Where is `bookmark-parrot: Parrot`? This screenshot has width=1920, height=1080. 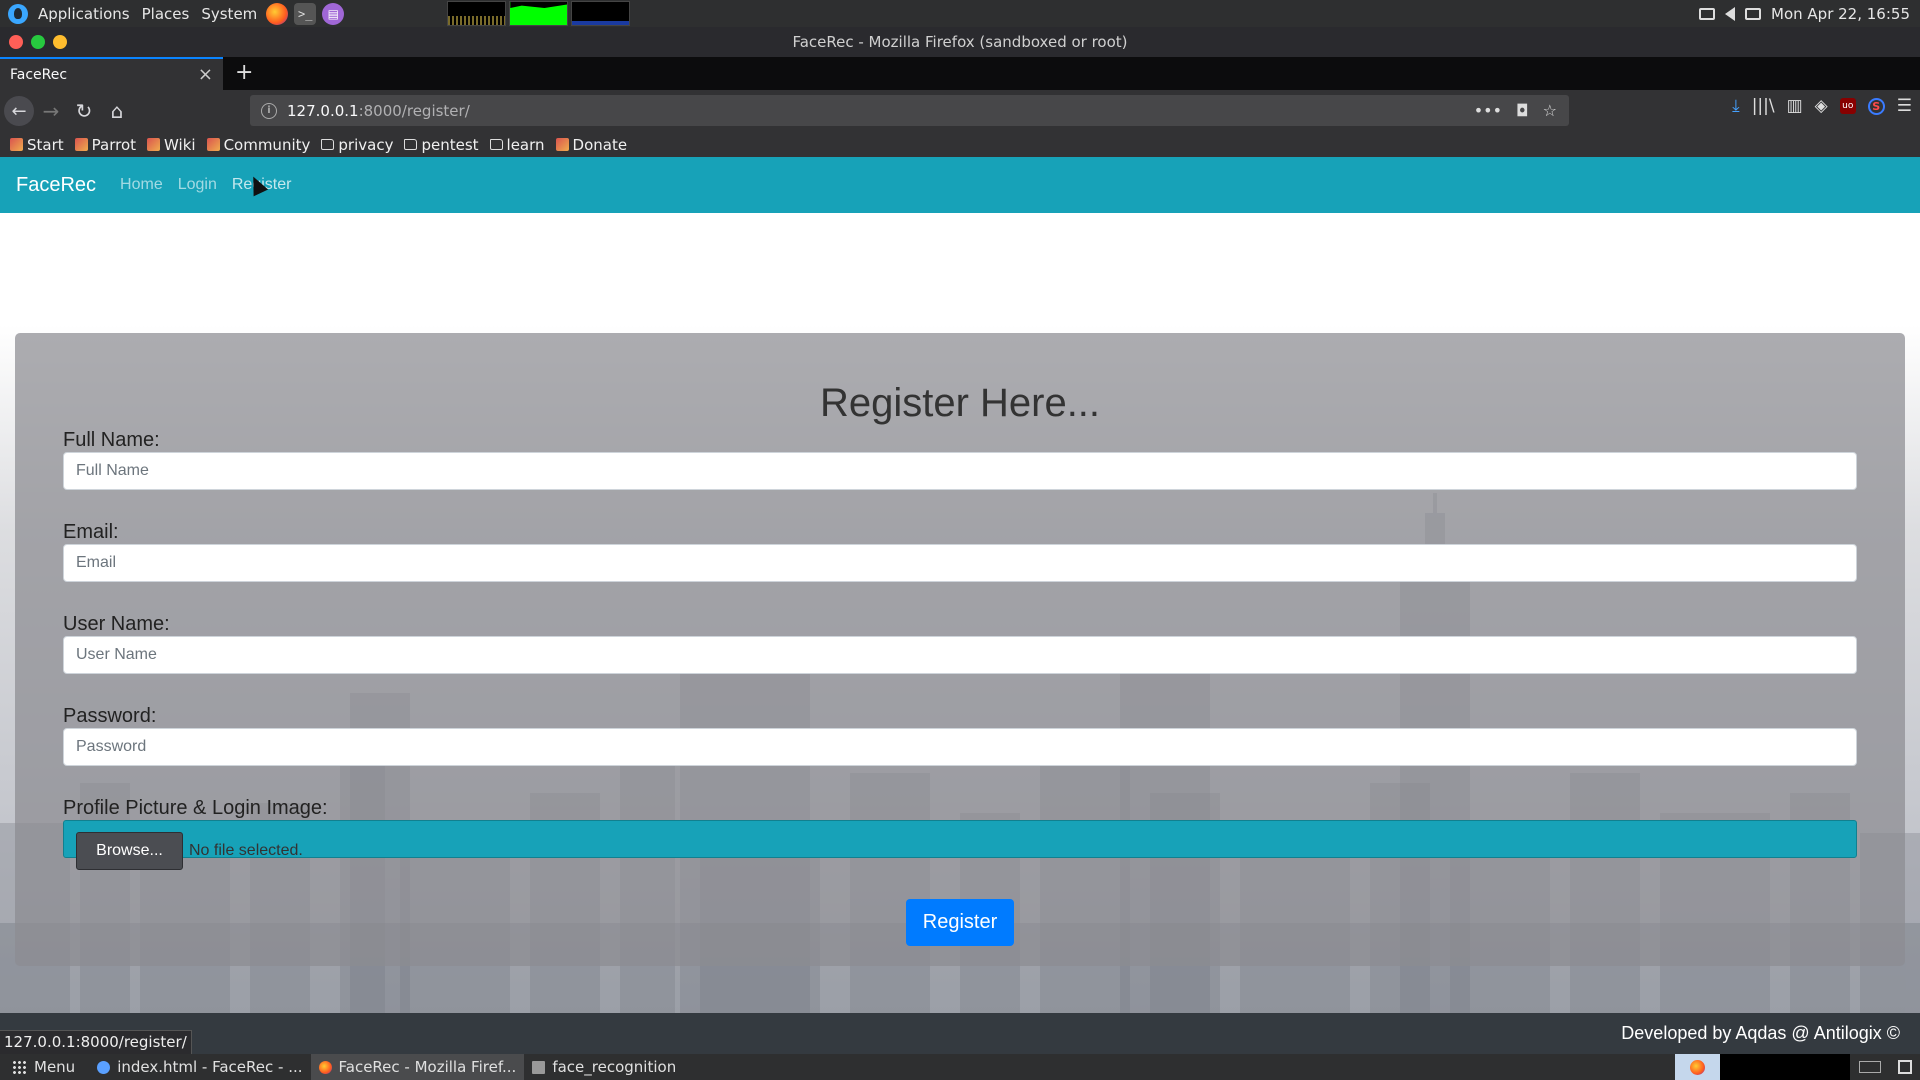 bookmark-parrot: Parrot is located at coordinates (105, 145).